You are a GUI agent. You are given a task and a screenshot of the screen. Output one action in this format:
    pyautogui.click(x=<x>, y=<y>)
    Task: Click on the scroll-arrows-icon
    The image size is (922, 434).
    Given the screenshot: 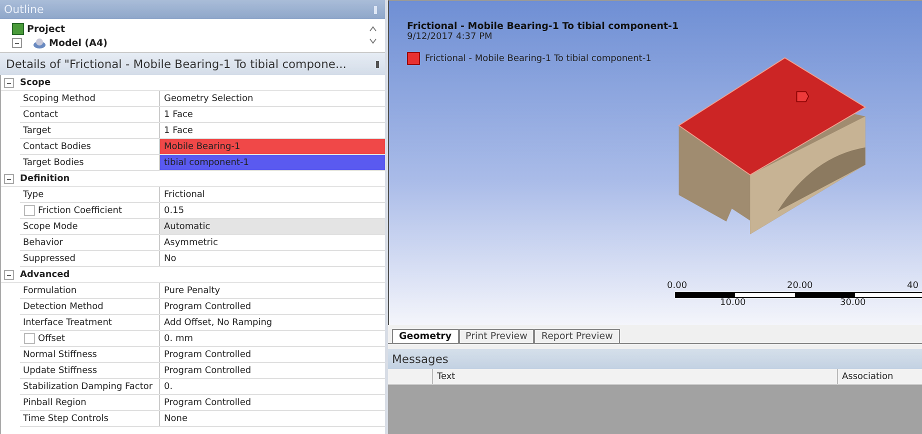 What is the action you would take?
    pyautogui.click(x=373, y=35)
    